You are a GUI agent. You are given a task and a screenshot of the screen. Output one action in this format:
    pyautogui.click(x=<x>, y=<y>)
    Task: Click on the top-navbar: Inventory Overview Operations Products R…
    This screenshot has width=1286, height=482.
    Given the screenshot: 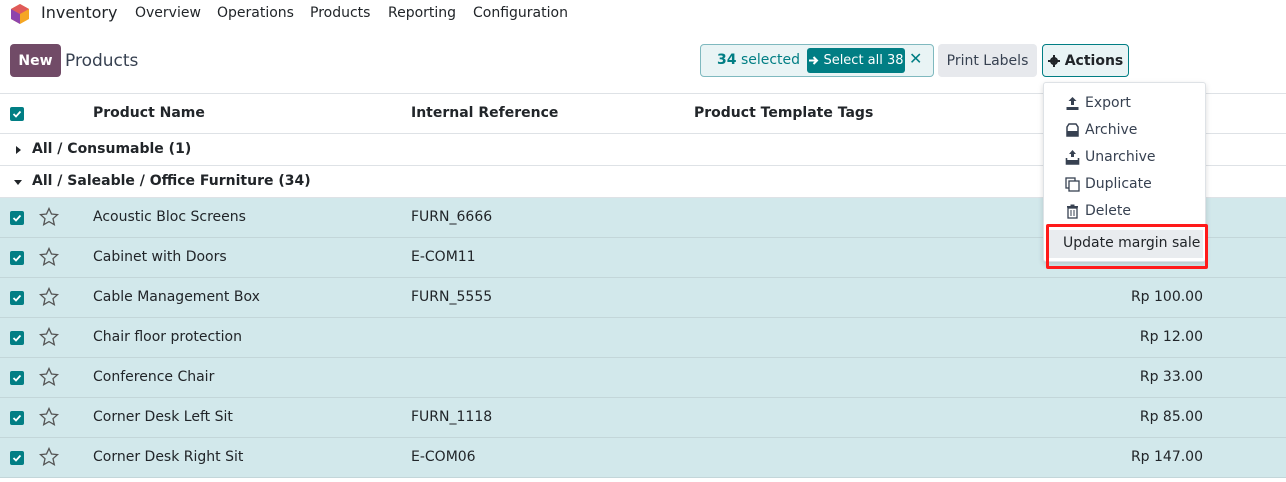 What is the action you would take?
    pyautogui.click(x=643, y=14)
    